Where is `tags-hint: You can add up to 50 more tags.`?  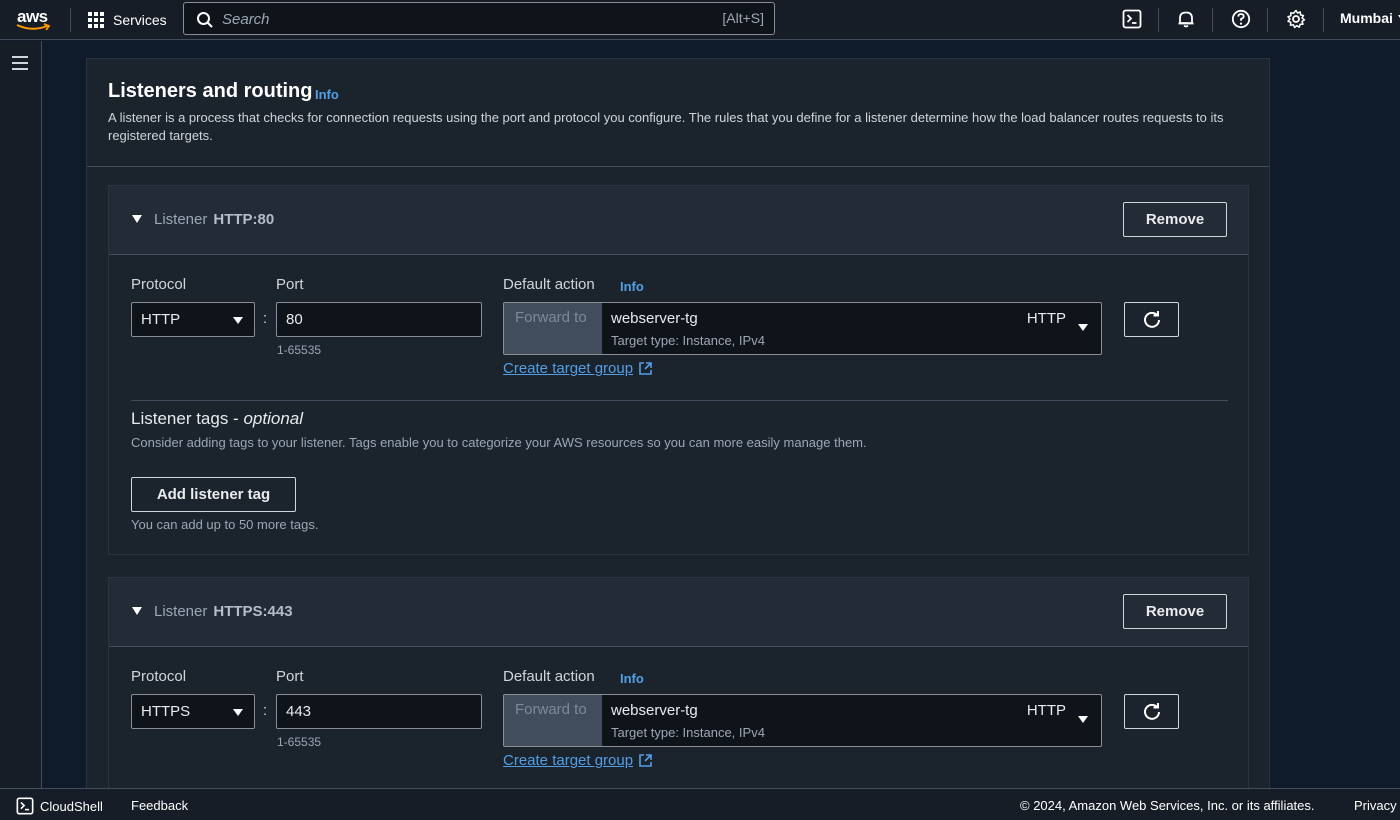 tags-hint: You can add up to 50 more tags. is located at coordinates (225, 524).